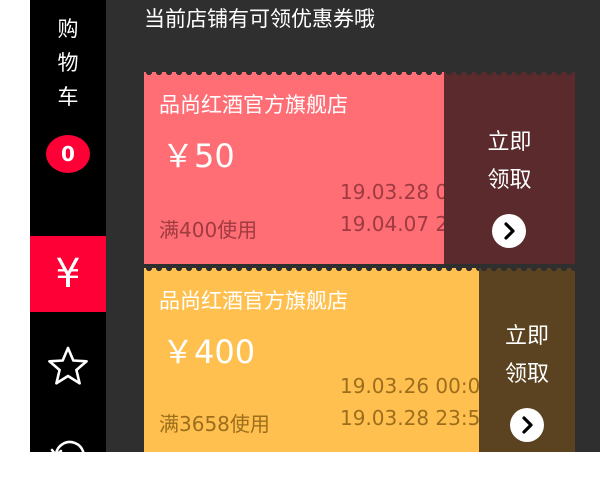 The image size is (600, 480). Describe the element at coordinates (259, 19) in the screenshot. I see `panel-title: 当前店铺有可领优惠券哦` at that location.